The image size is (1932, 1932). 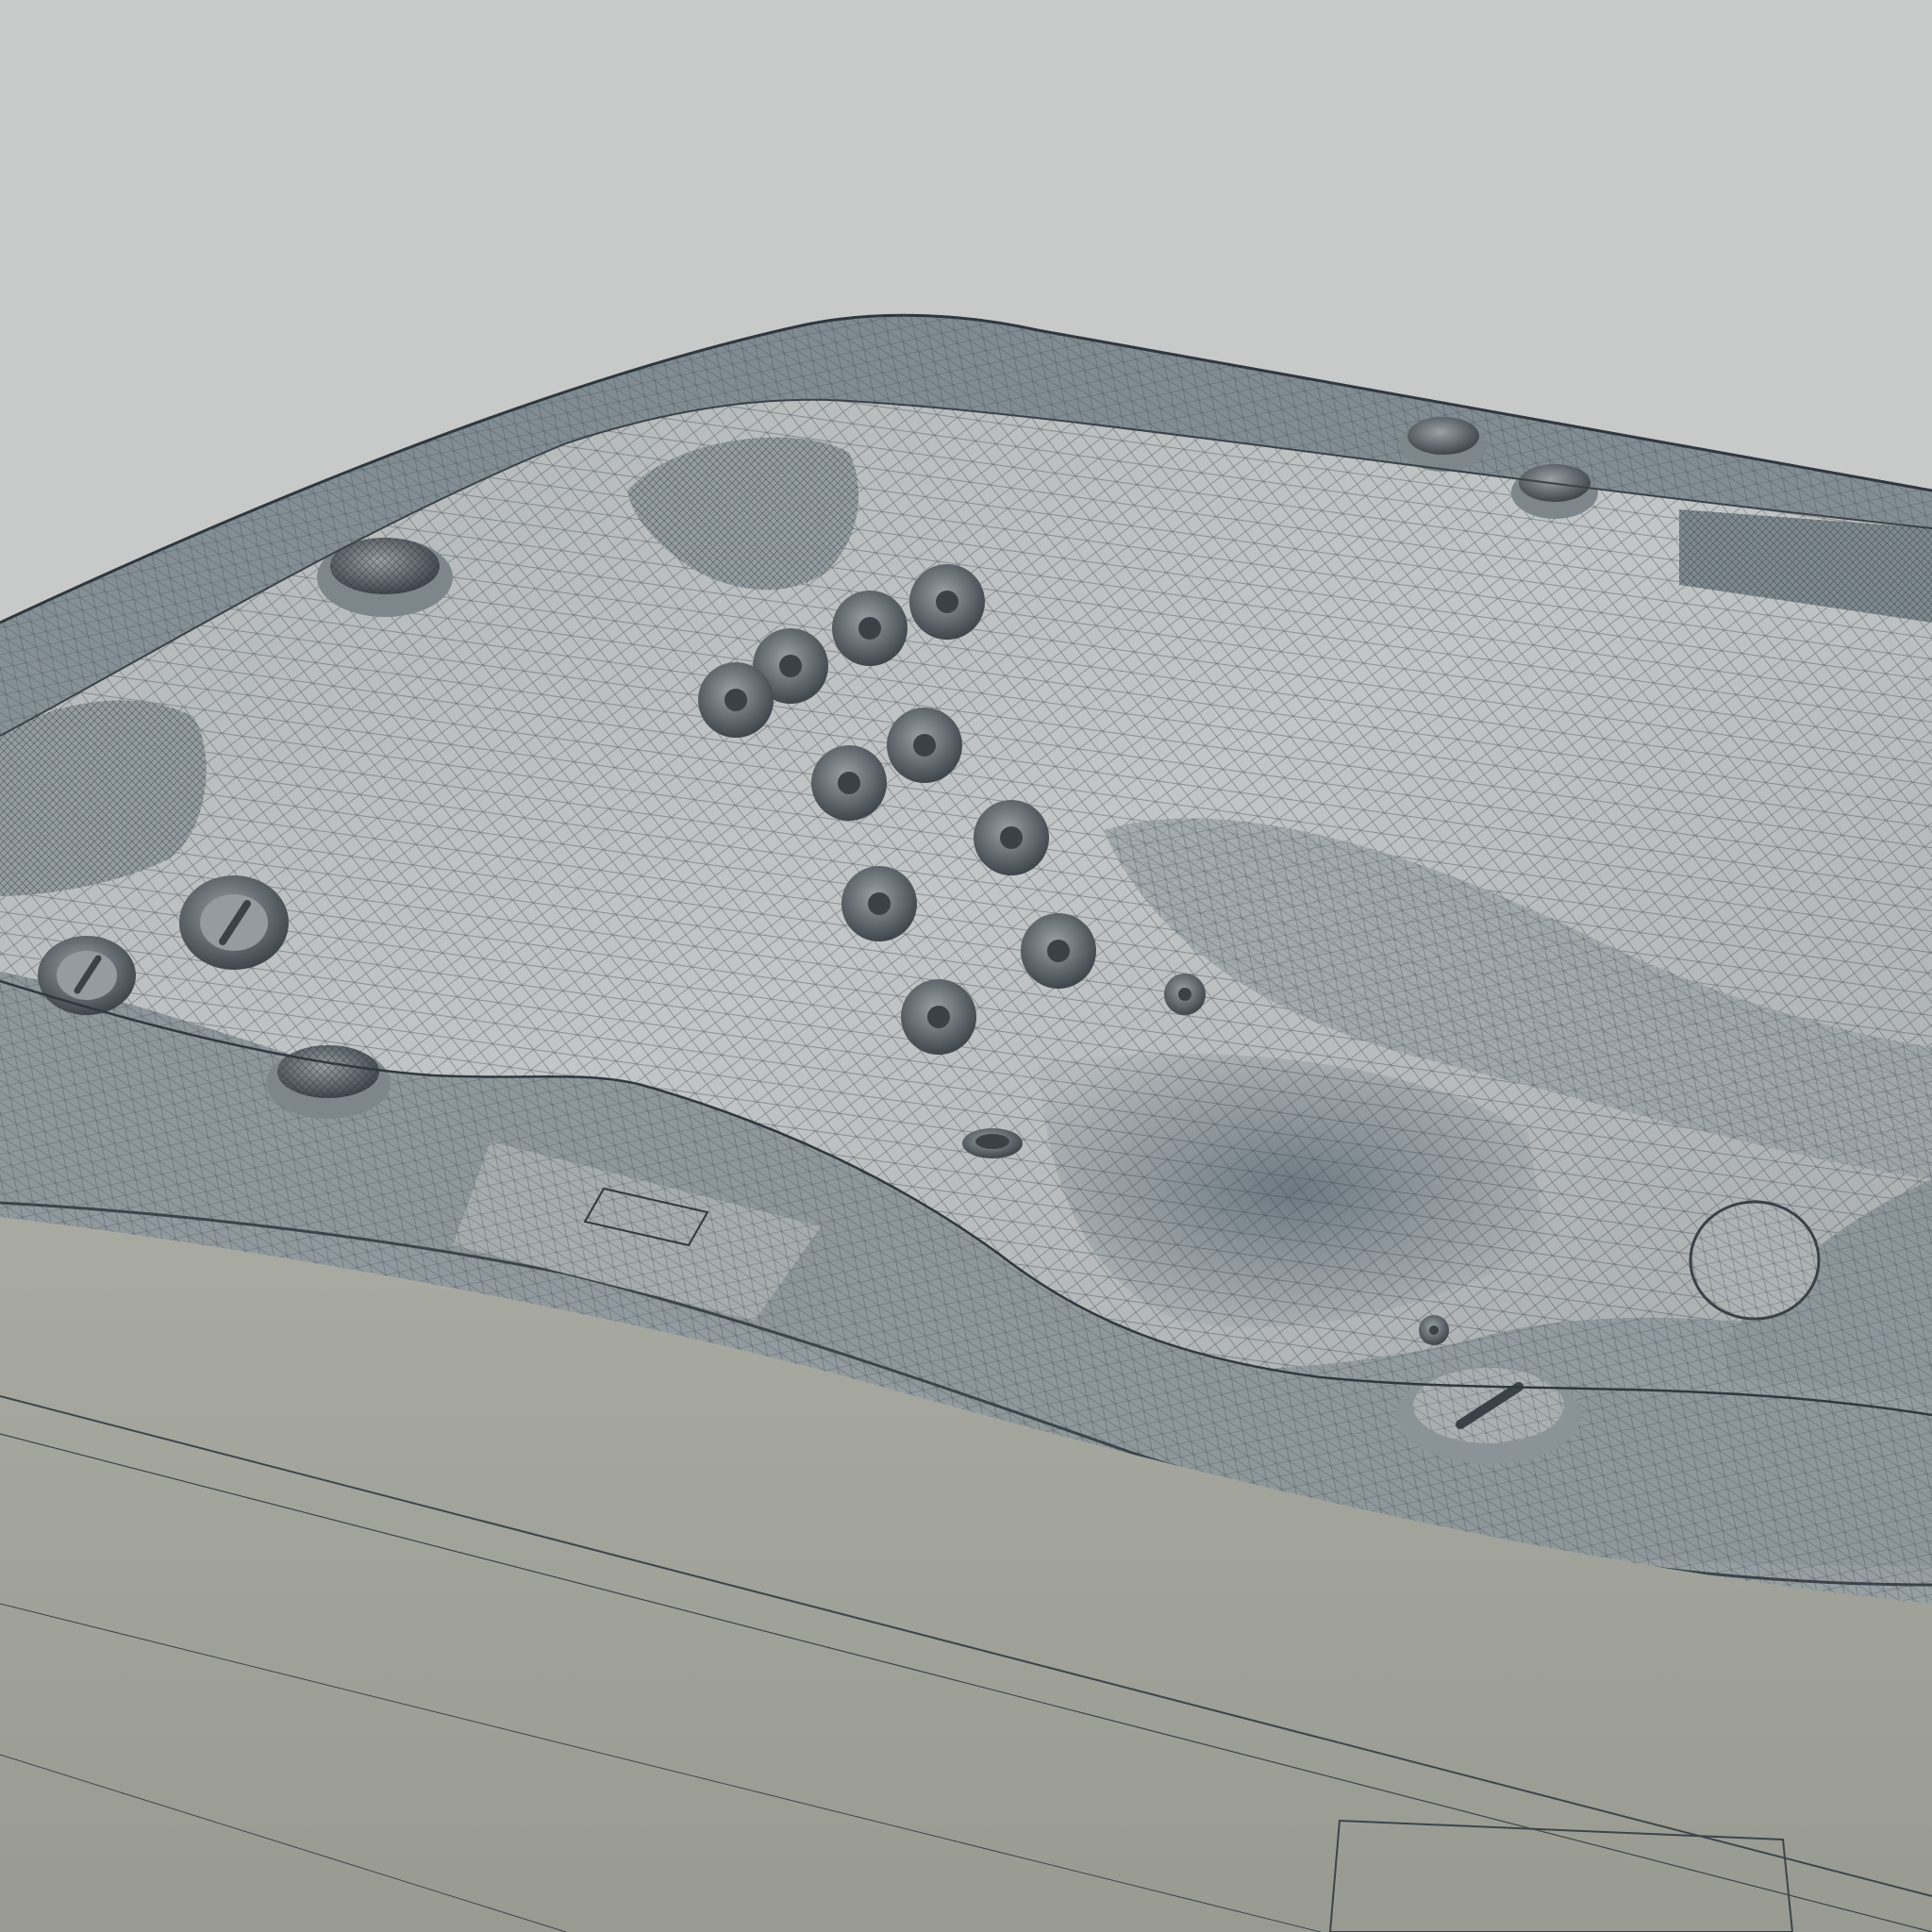 I want to click on deck-cap-5-valve, so click(x=1488, y=1415).